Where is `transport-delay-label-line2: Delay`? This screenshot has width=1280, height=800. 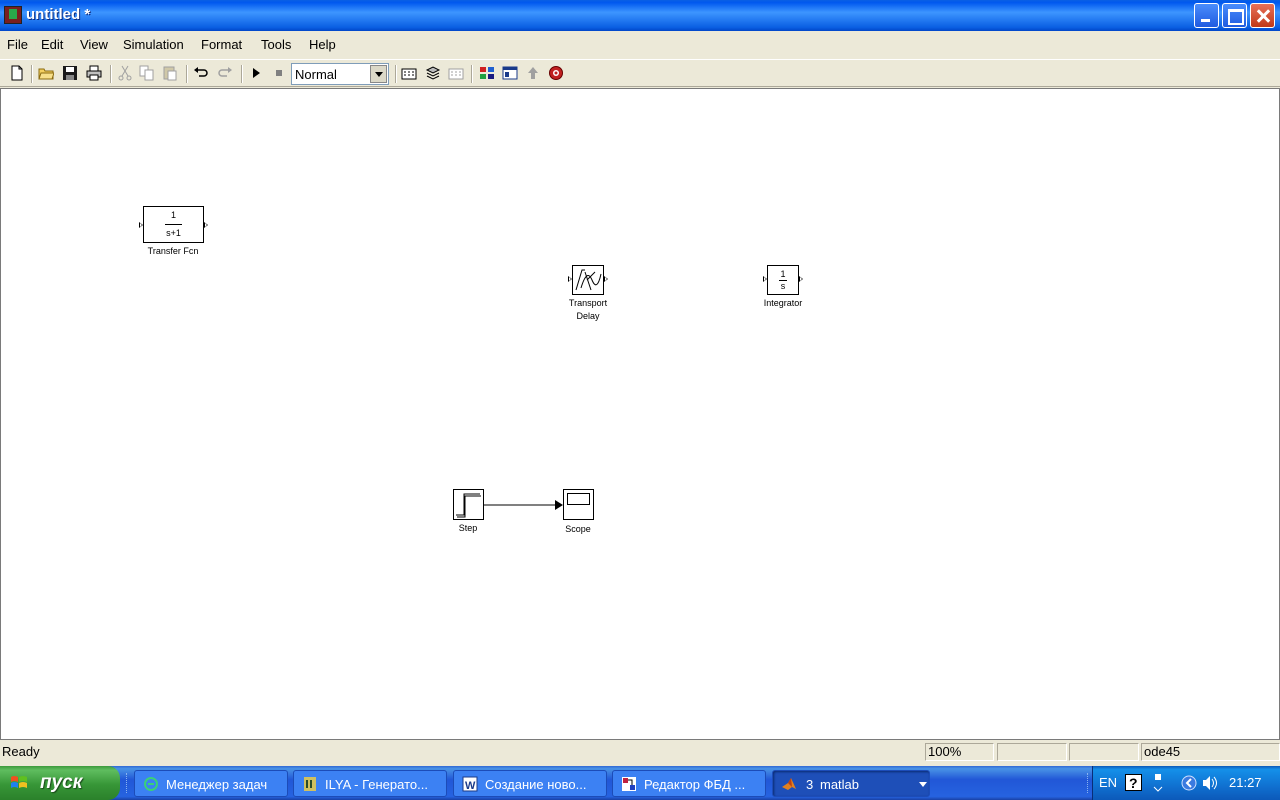
transport-delay-label-line2: Delay is located at coordinates (587, 316).